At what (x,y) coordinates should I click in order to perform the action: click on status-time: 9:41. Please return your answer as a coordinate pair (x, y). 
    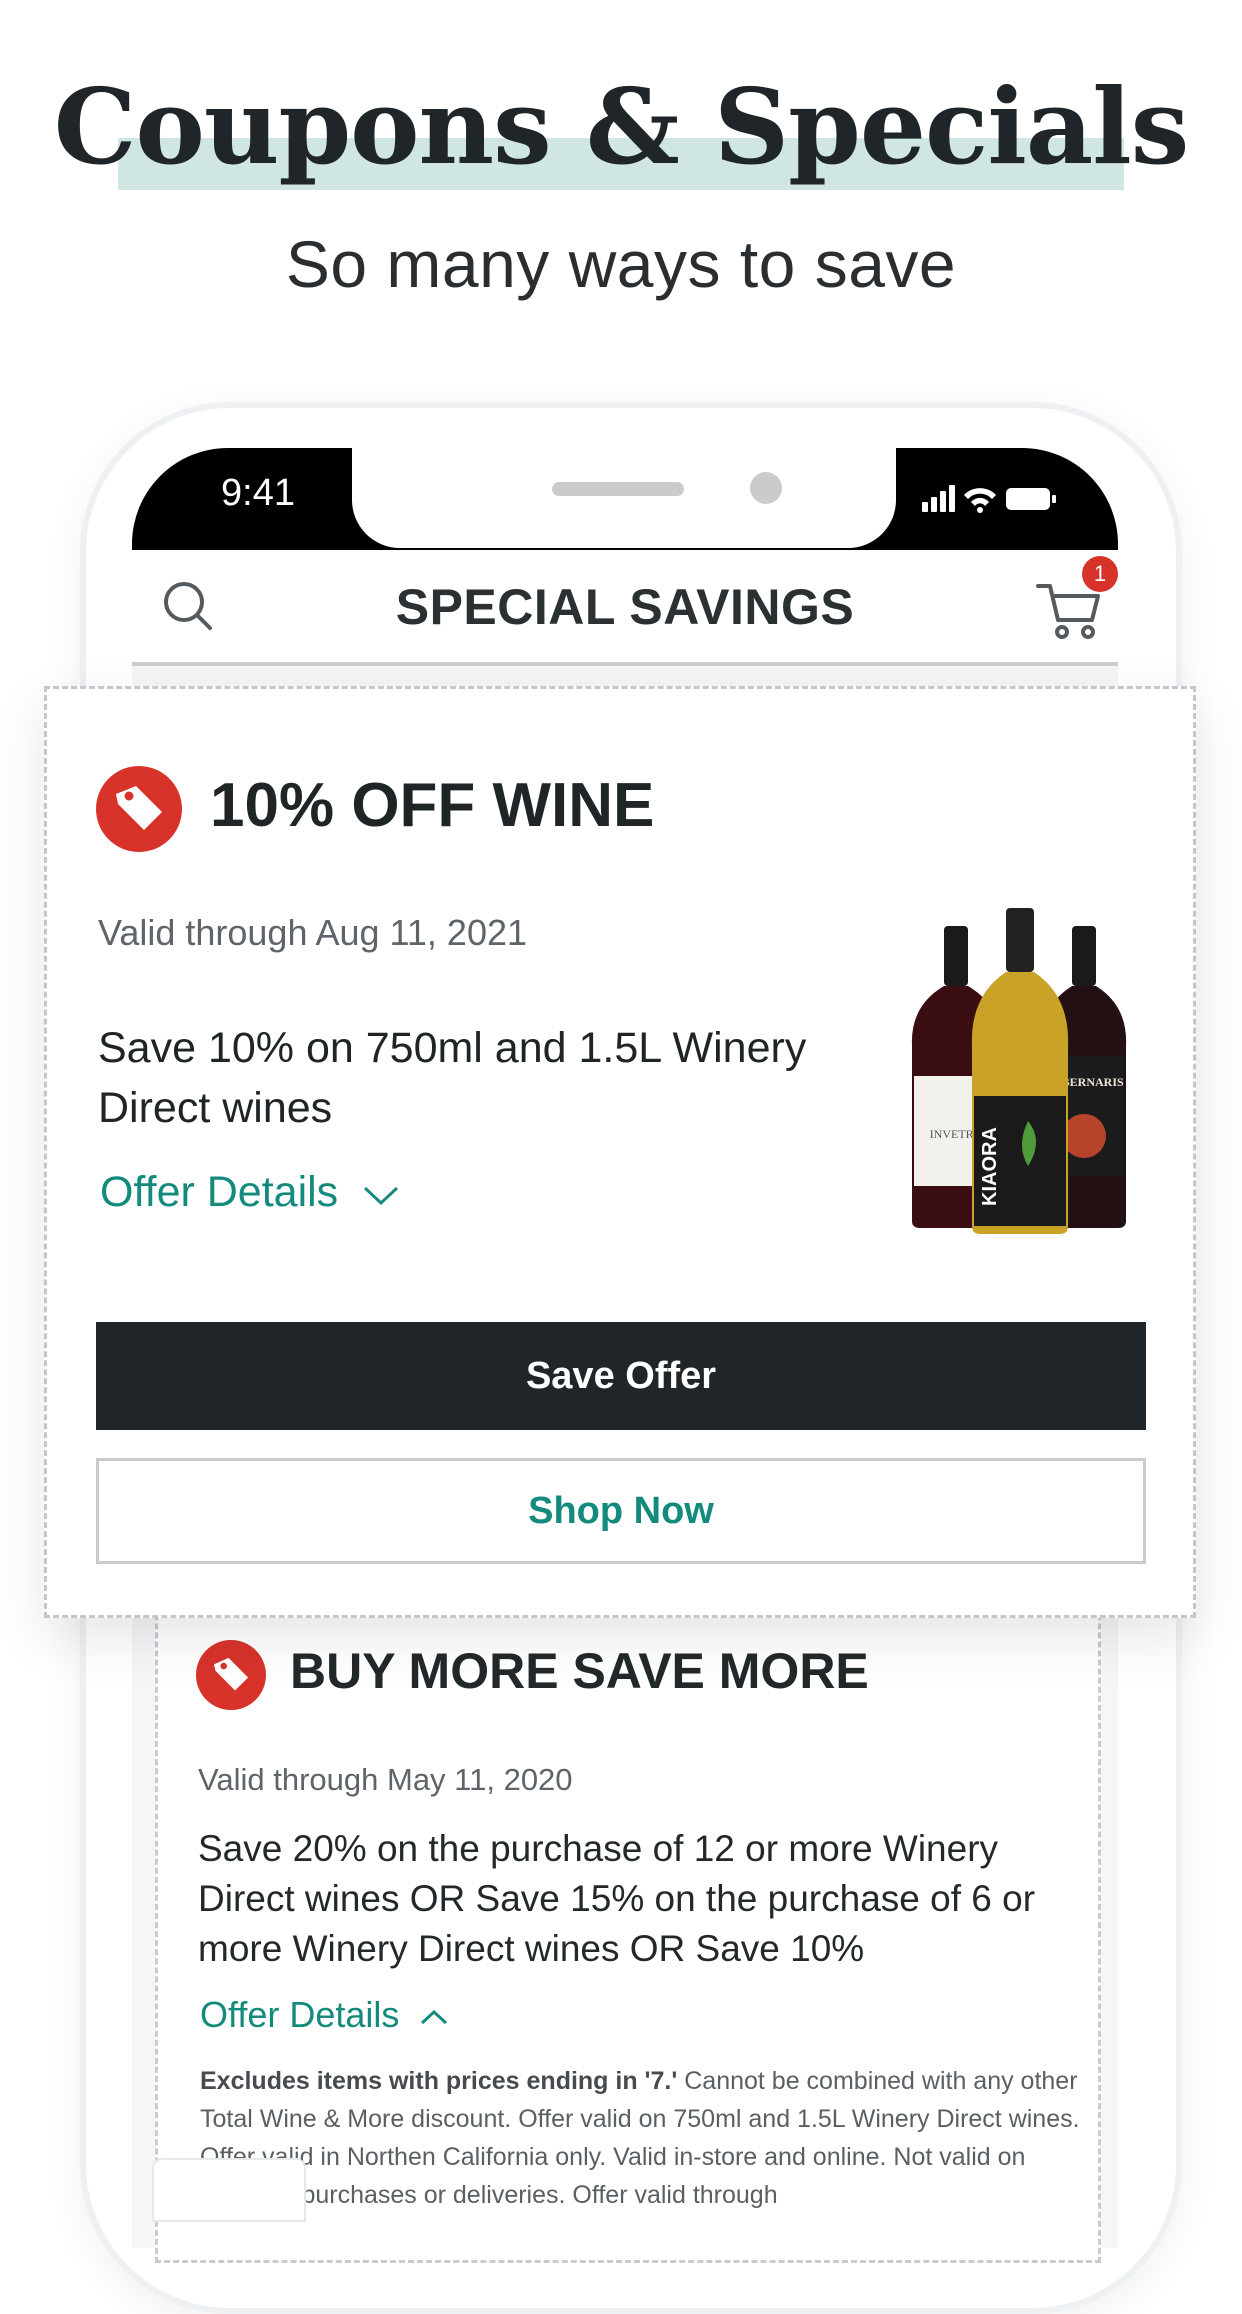
    Looking at the image, I should click on (258, 493).